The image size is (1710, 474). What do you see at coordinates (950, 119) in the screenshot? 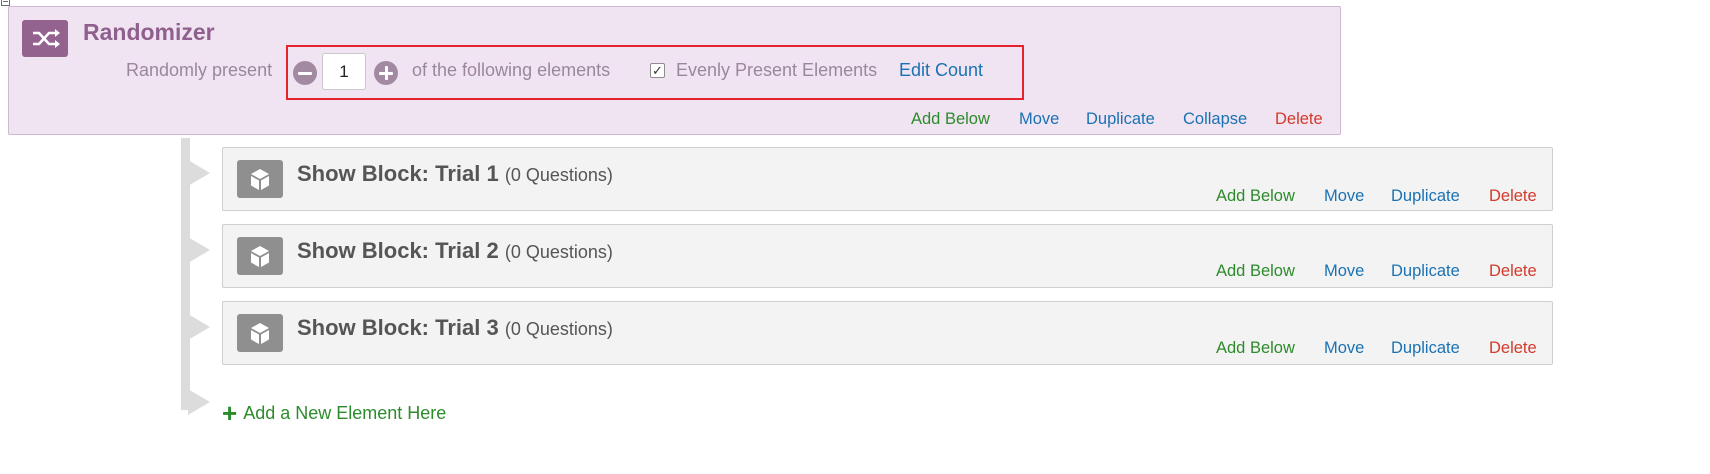
I see `randomizer-add-below-link: Add Below` at bounding box center [950, 119].